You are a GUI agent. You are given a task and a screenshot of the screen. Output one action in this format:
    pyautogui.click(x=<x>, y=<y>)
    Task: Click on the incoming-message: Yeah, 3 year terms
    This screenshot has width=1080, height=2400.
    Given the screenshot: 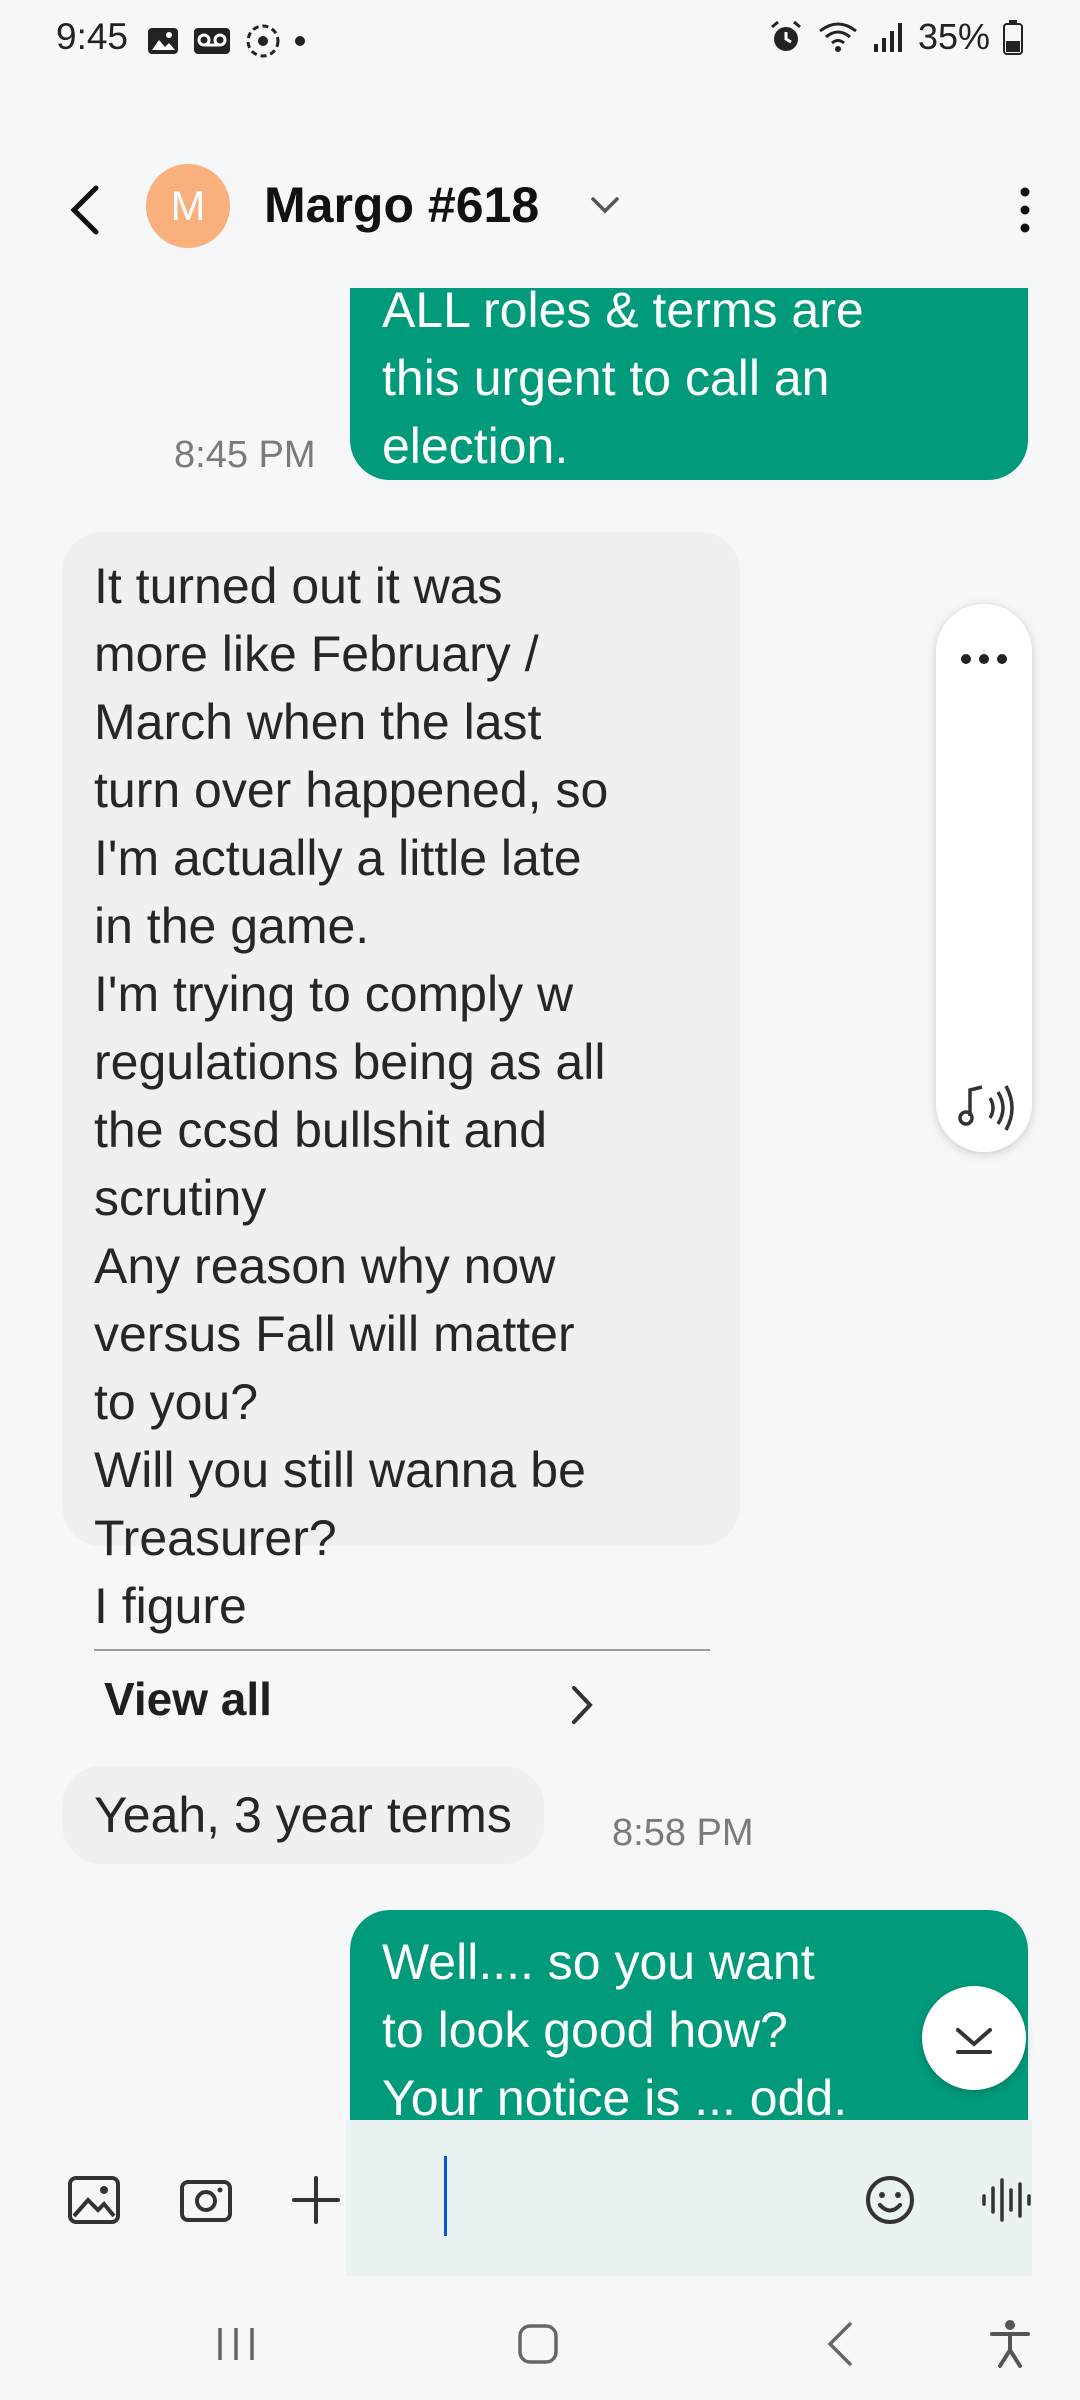 What is the action you would take?
    pyautogui.click(x=303, y=1815)
    